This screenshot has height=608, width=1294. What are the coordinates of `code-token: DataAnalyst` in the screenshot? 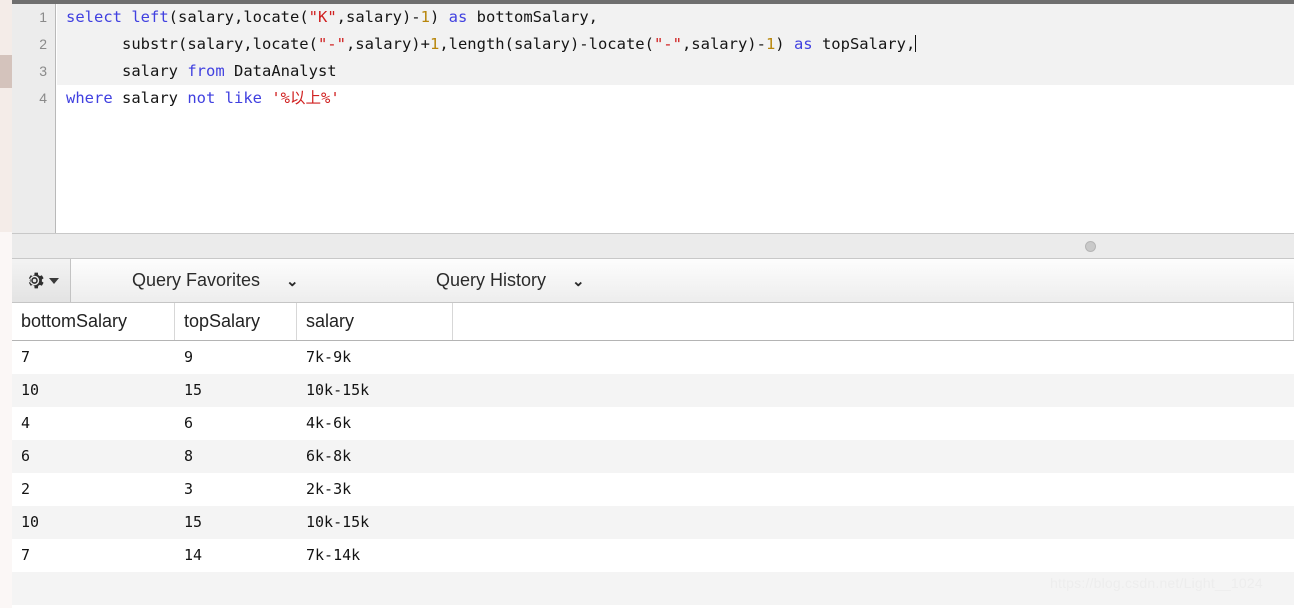 It's located at (280, 71).